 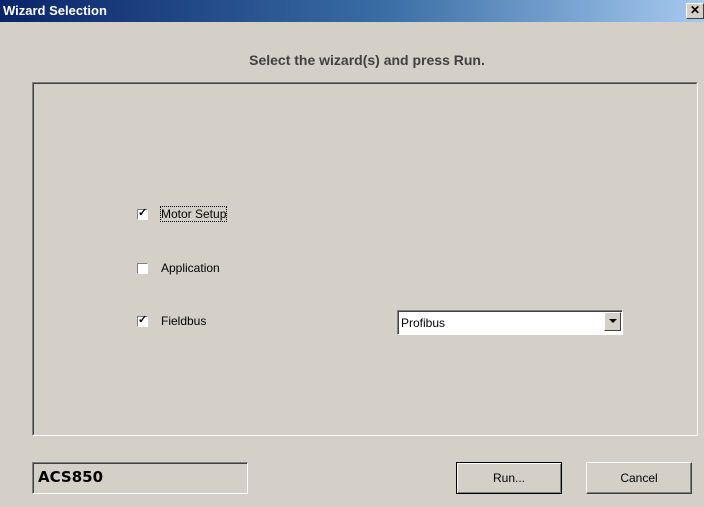 I want to click on cancel-button: Cancel, so click(x=639, y=478).